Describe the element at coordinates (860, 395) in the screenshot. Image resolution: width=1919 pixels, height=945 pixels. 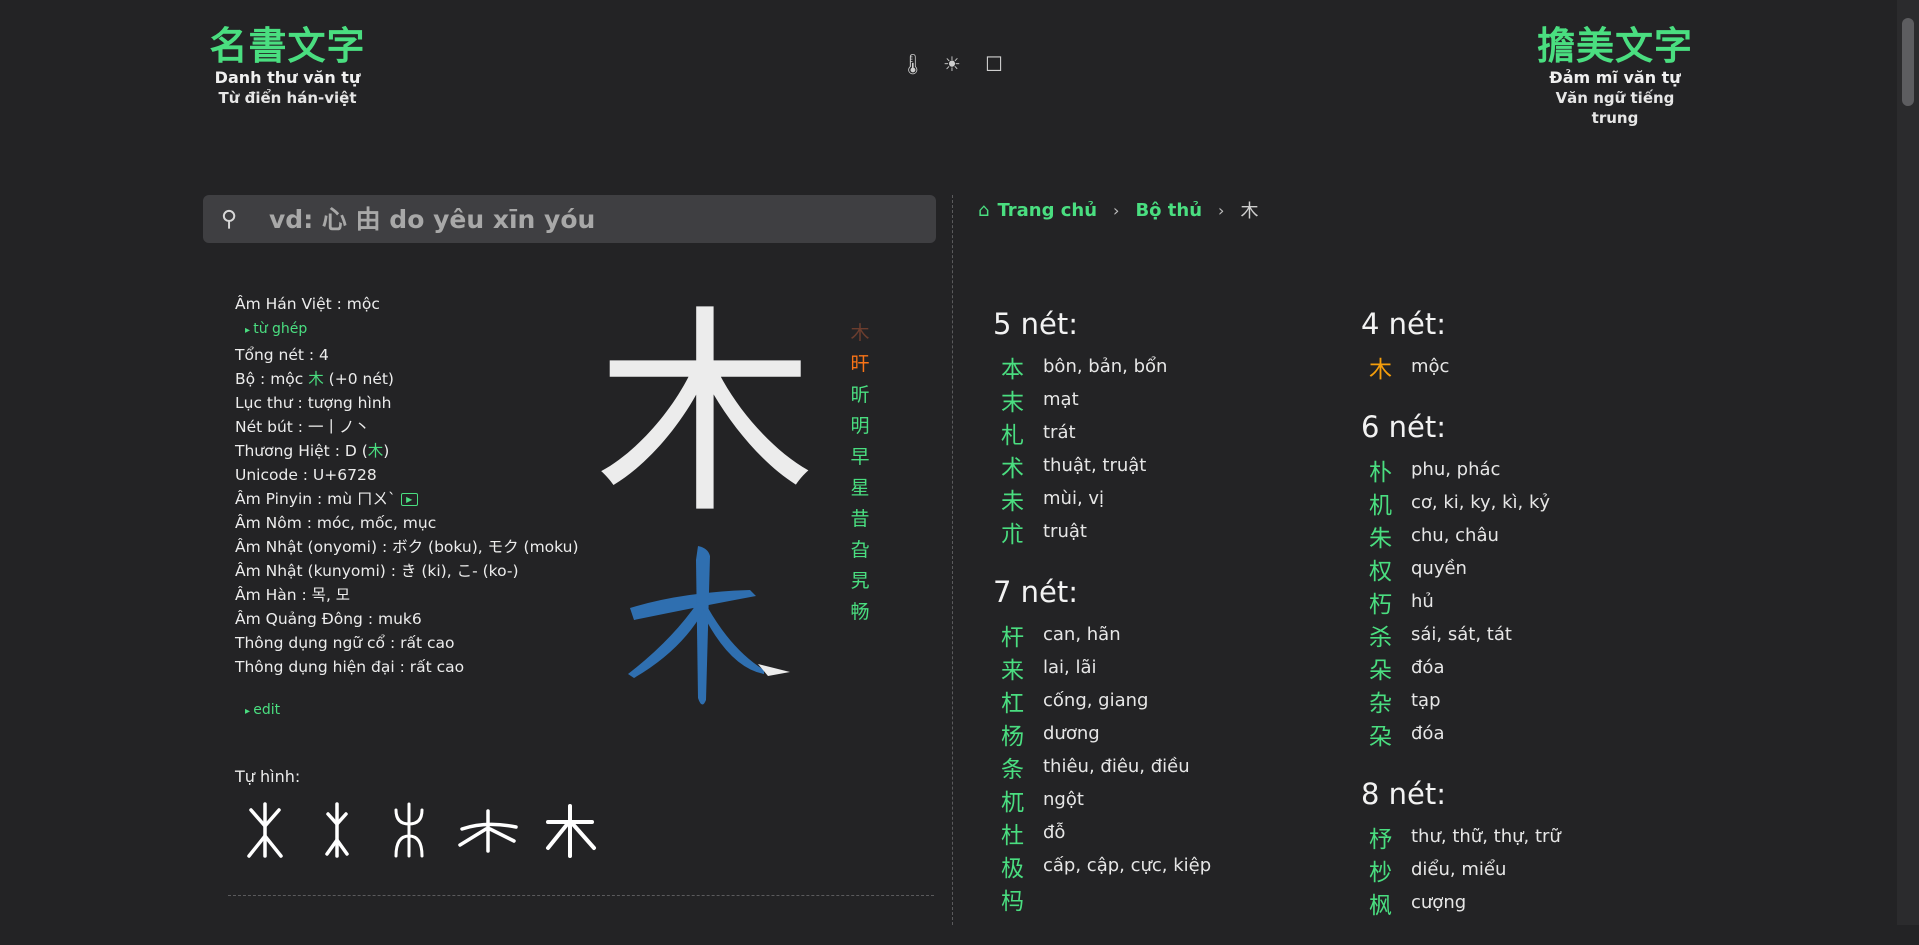
I see `related-char: 昕` at that location.